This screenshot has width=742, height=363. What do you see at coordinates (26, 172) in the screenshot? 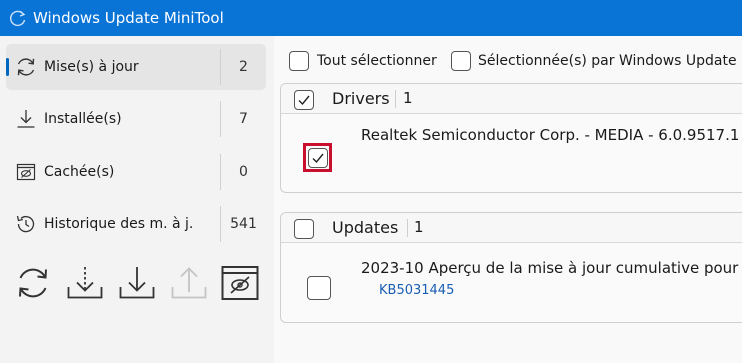
I see `hidden-icon` at bounding box center [26, 172].